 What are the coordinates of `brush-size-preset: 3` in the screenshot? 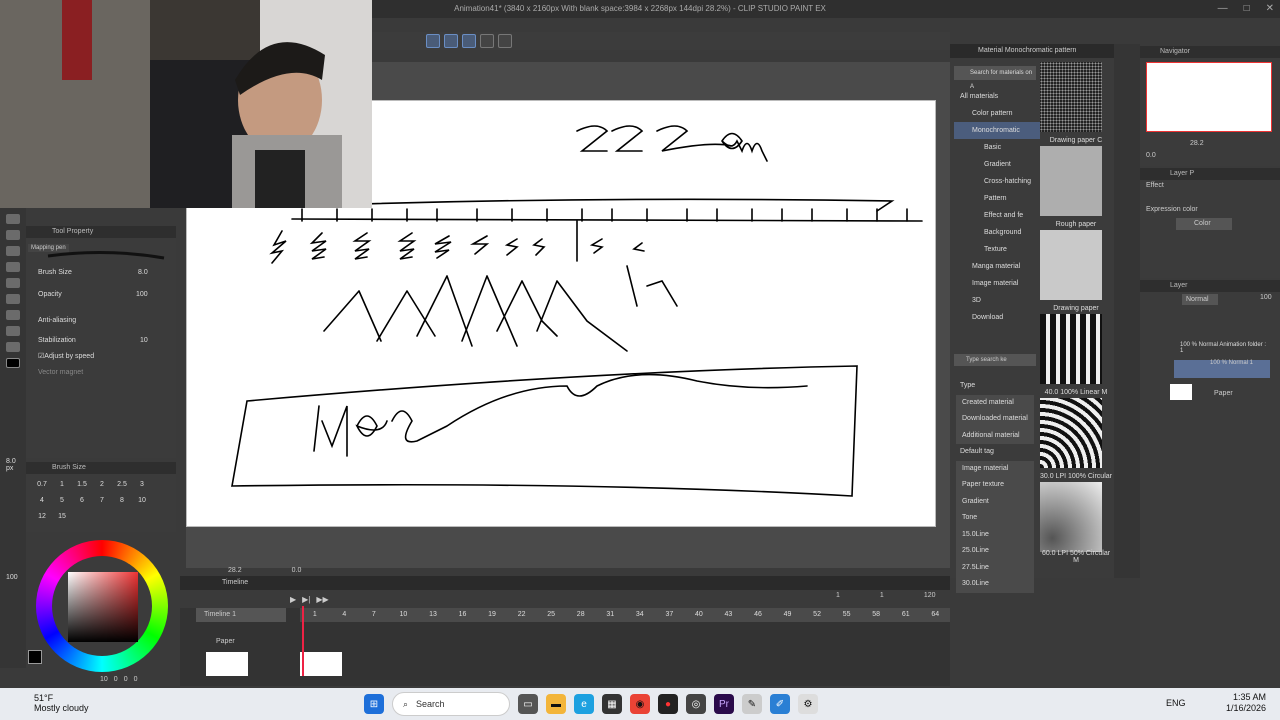 It's located at (142, 485).